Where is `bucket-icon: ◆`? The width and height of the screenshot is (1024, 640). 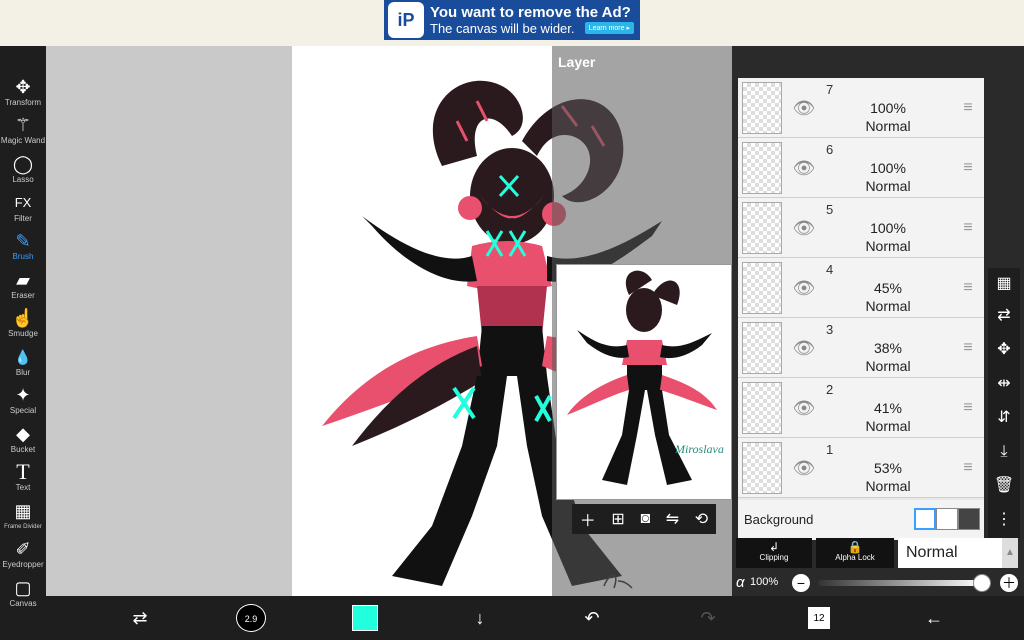 bucket-icon: ◆ is located at coordinates (23, 434).